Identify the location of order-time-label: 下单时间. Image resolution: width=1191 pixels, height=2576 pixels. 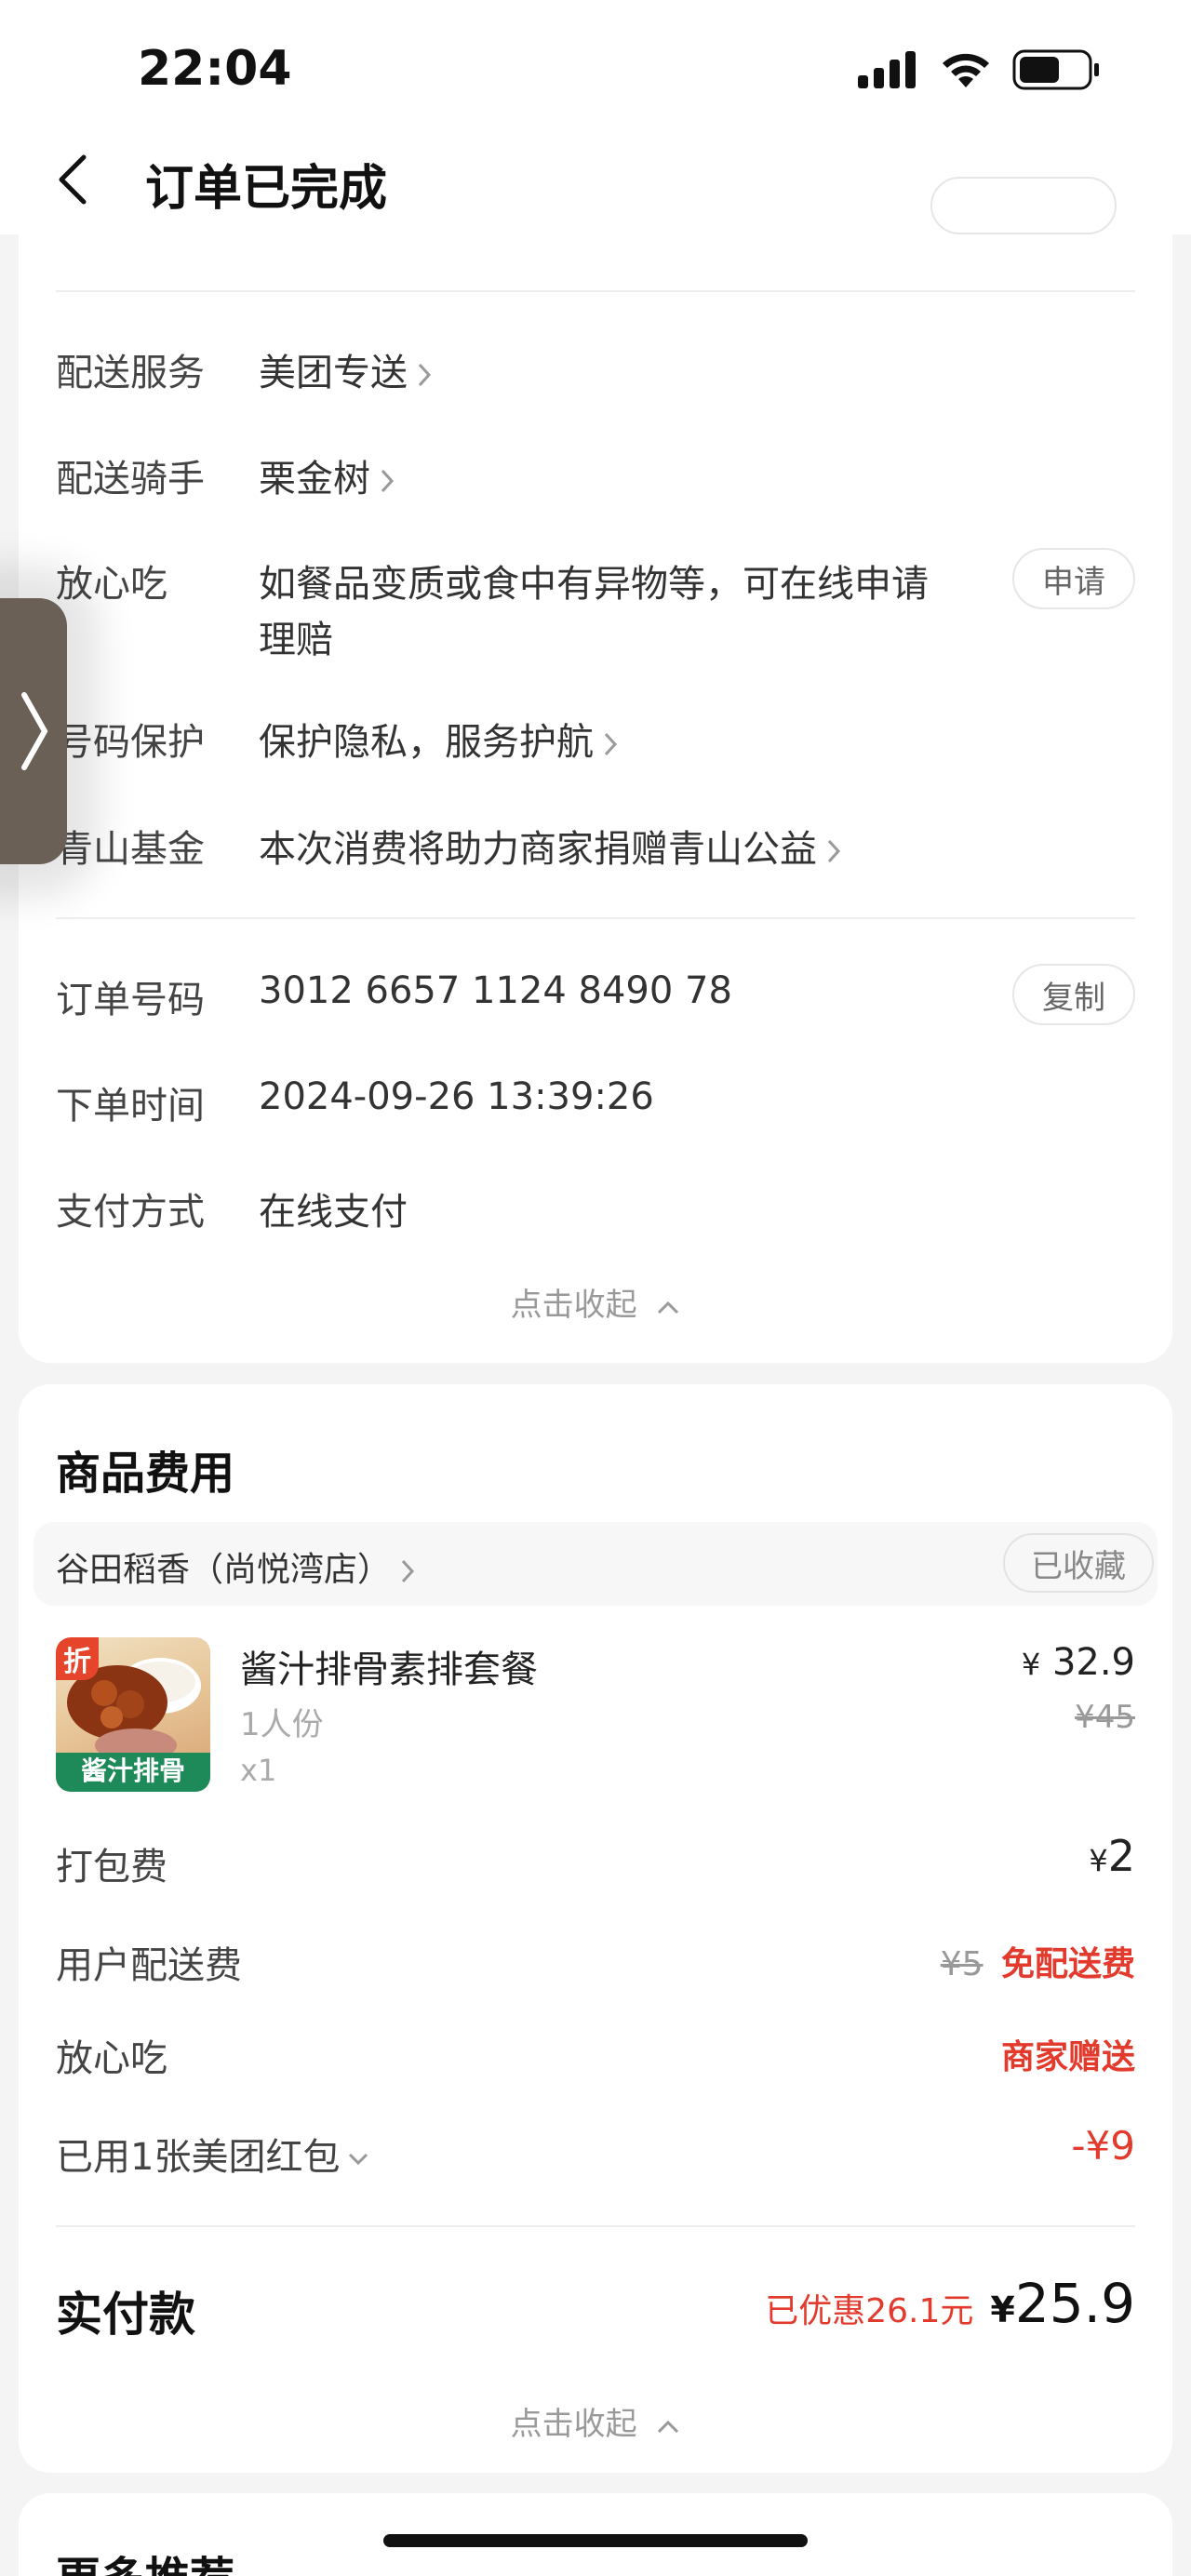
(130, 1106).